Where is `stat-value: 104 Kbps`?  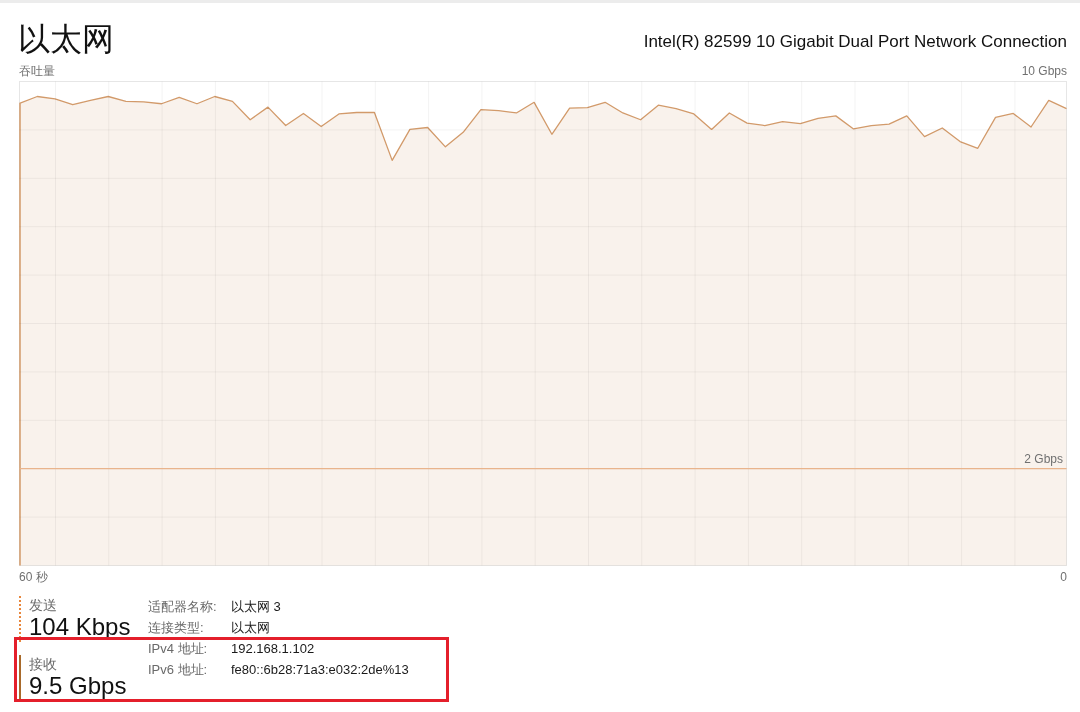 stat-value: 104 Kbps is located at coordinates (80, 627).